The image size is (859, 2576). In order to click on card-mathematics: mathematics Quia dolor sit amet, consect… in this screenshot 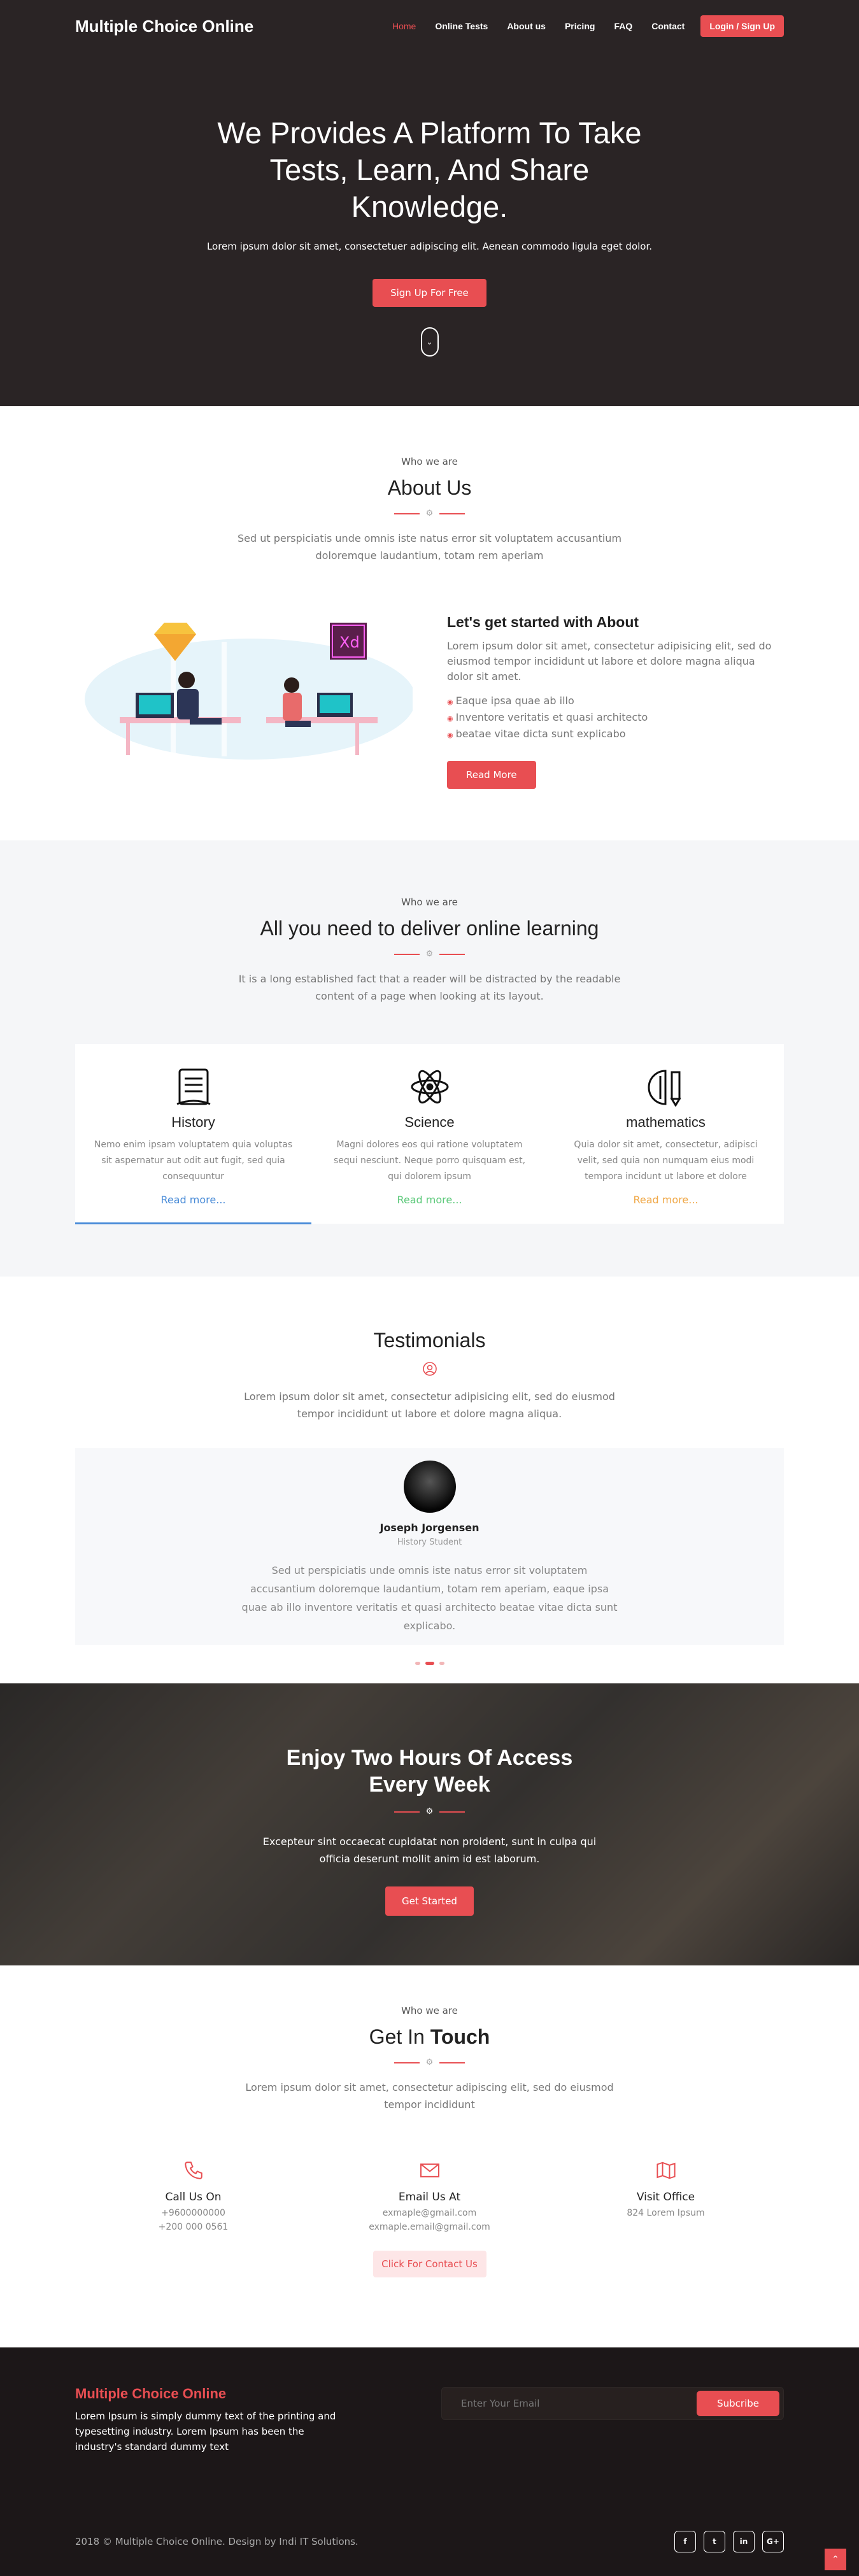, I will do `click(666, 1134)`.